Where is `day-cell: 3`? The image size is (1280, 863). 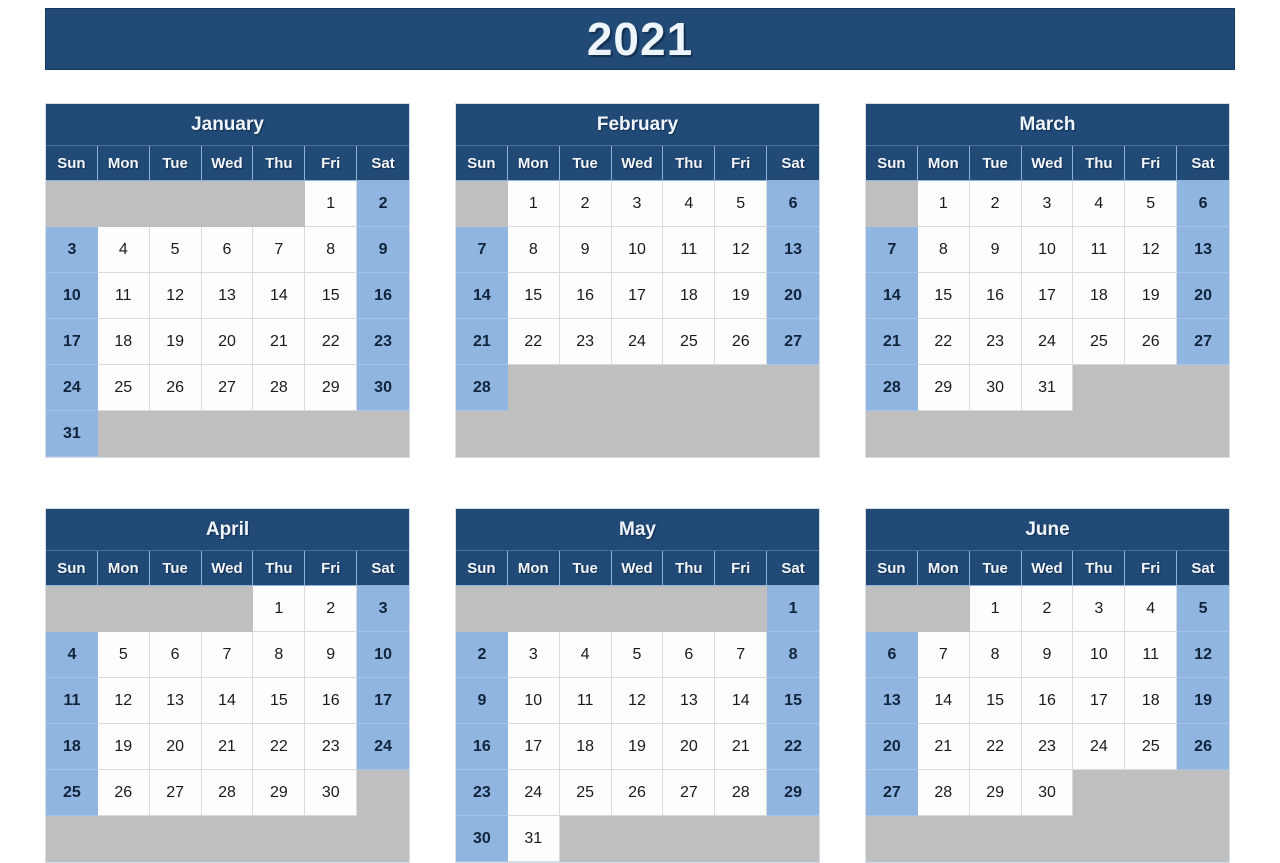
day-cell: 3 is located at coordinates (383, 609).